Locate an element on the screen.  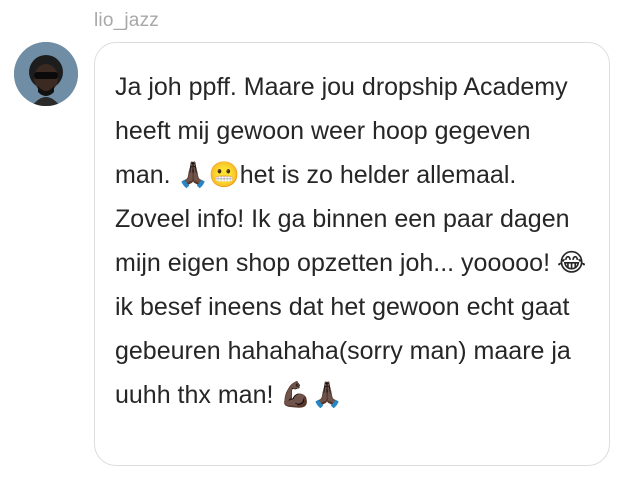
message-username: lio_jazz is located at coordinates (126, 21).